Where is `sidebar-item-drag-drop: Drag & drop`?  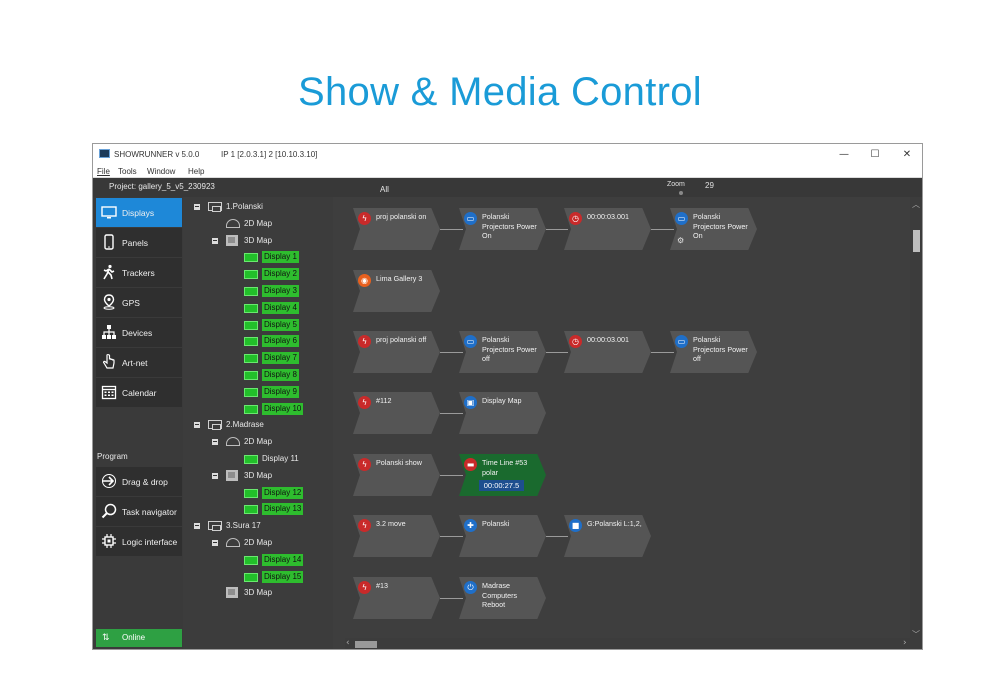 sidebar-item-drag-drop: Drag & drop is located at coordinates (139, 481).